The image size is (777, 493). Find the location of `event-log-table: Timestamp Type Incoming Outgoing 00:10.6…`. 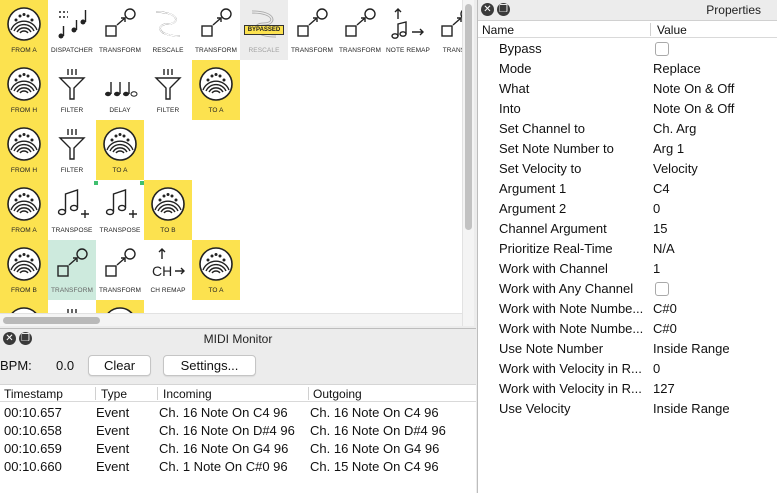

event-log-table: Timestamp Type Incoming Outgoing 00:10.6… is located at coordinates (238, 438).